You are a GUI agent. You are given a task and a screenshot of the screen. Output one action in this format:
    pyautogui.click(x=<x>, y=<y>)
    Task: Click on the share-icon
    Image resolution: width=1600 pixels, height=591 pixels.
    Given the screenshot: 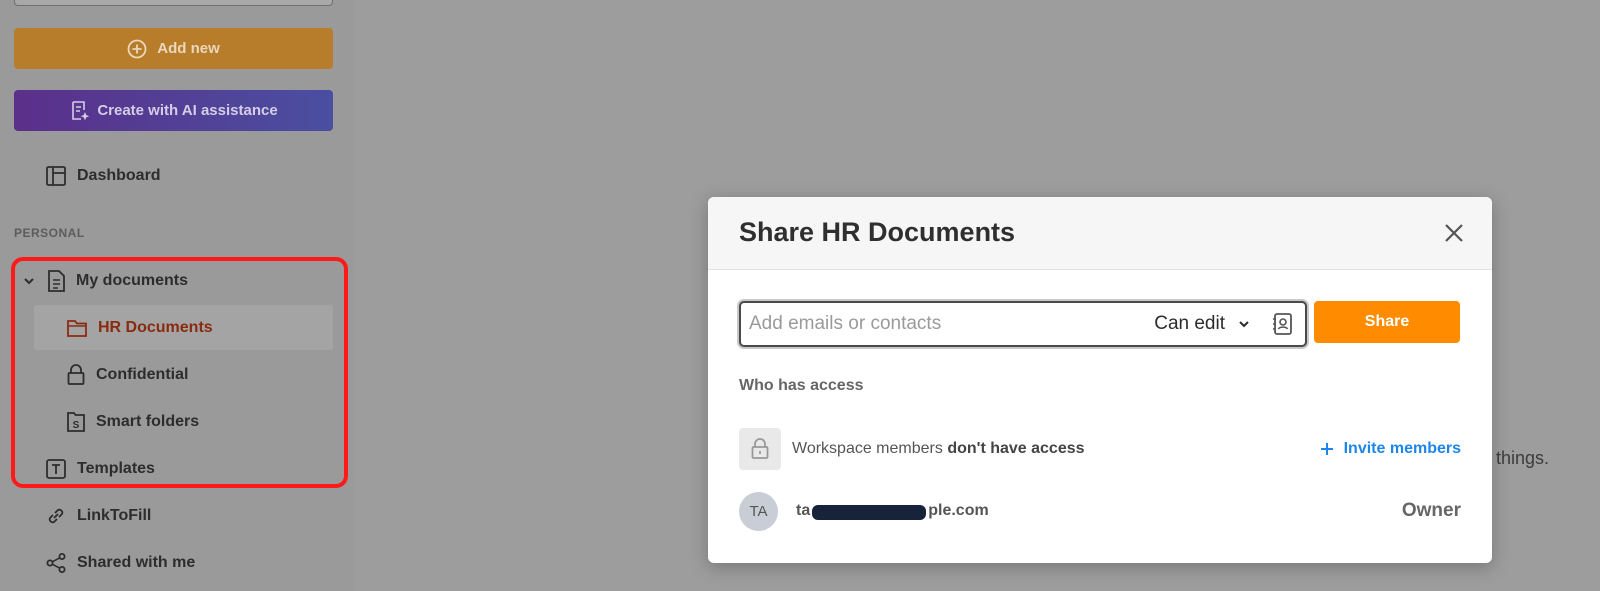 What is the action you would take?
    pyautogui.click(x=56, y=563)
    